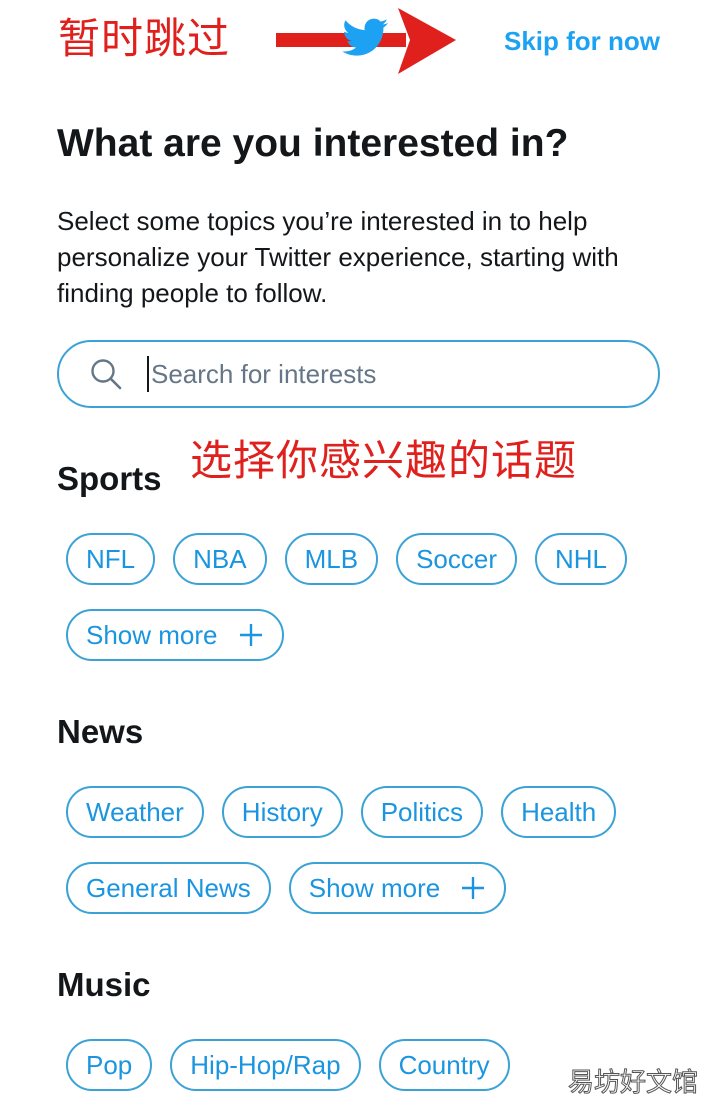 The image size is (720, 1113). What do you see at coordinates (582, 41) in the screenshot?
I see `skip-for-now-button: Skip for now` at bounding box center [582, 41].